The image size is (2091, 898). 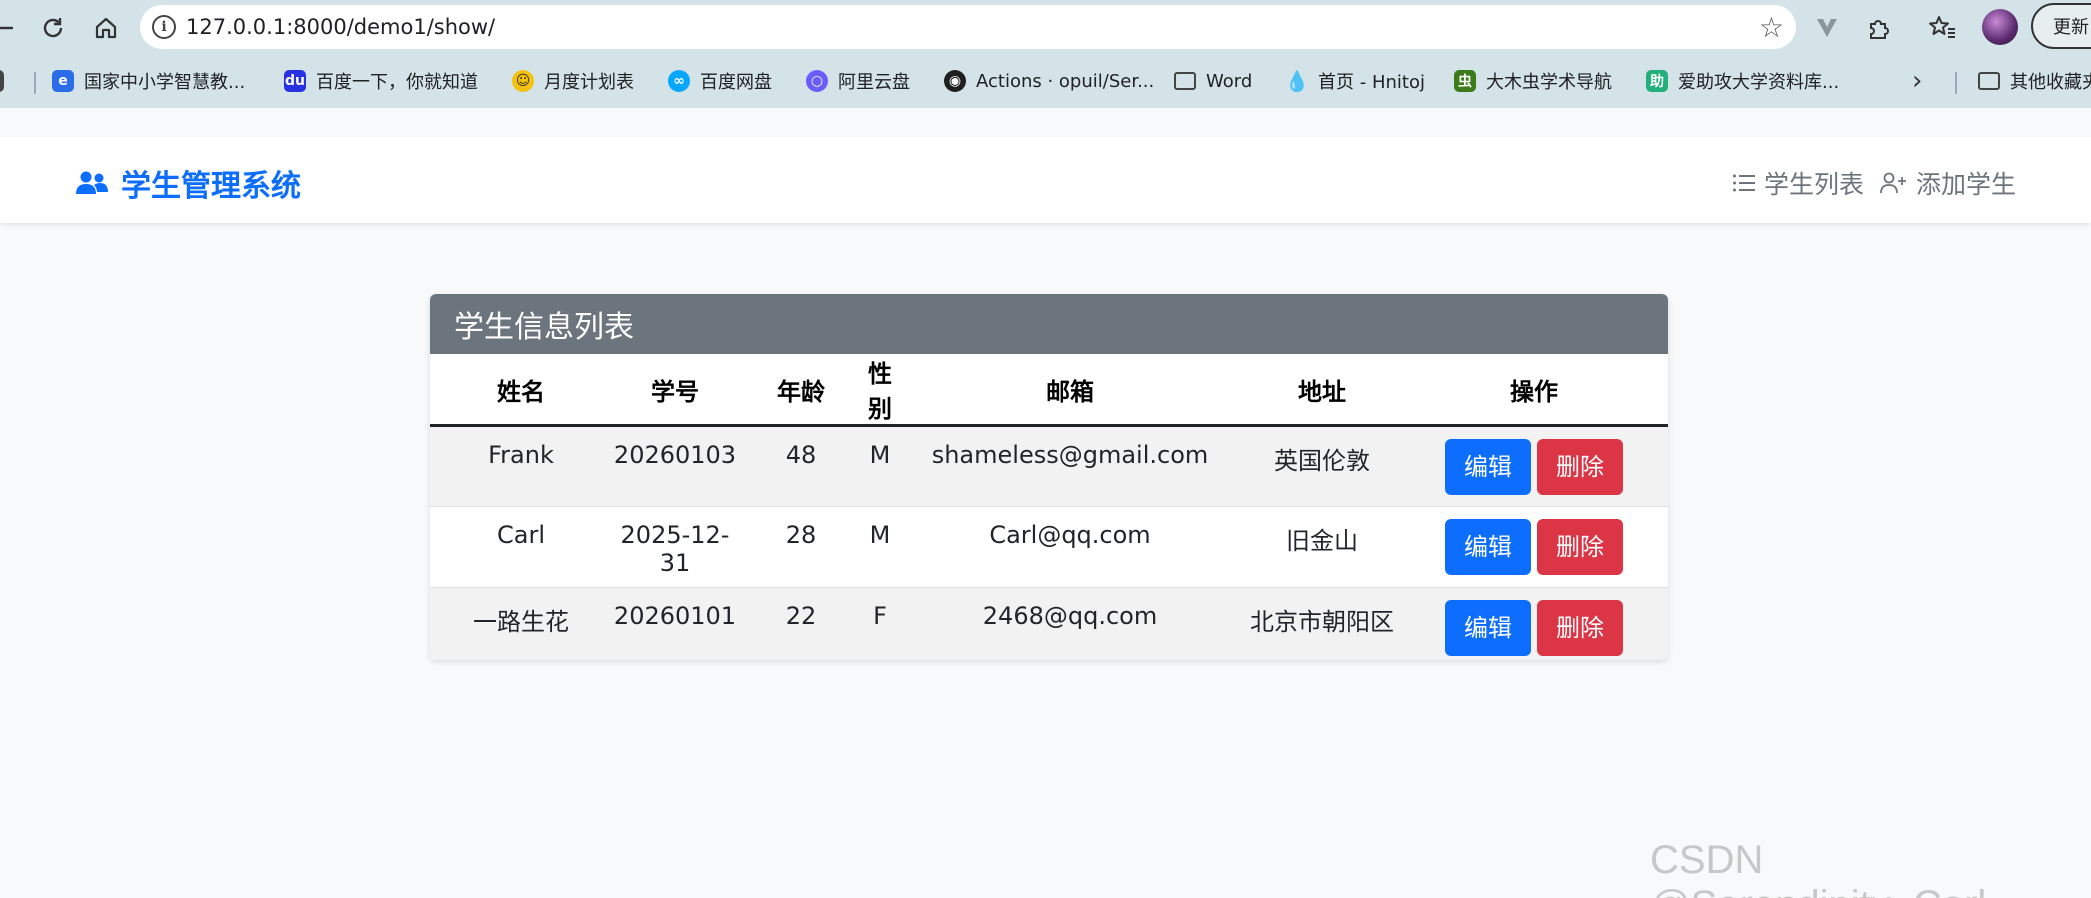 What do you see at coordinates (544, 327) in the screenshot?
I see `card-title: 学生信息列表` at bounding box center [544, 327].